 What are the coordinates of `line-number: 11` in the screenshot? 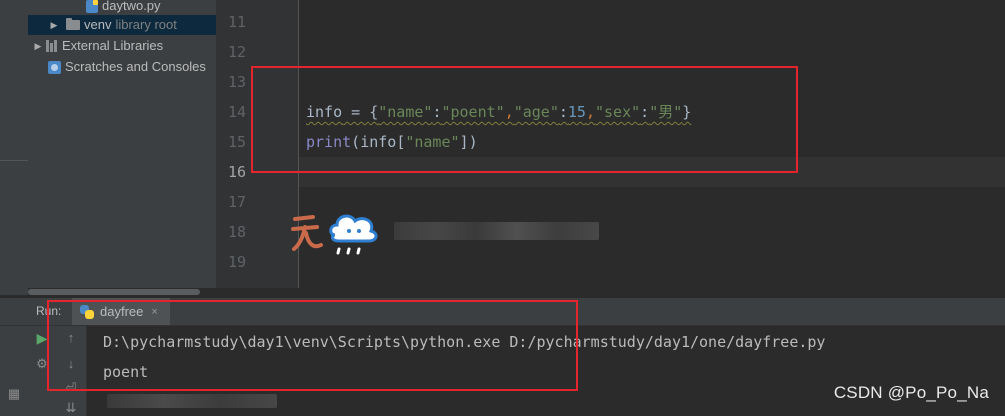 It's located at (236, 22).